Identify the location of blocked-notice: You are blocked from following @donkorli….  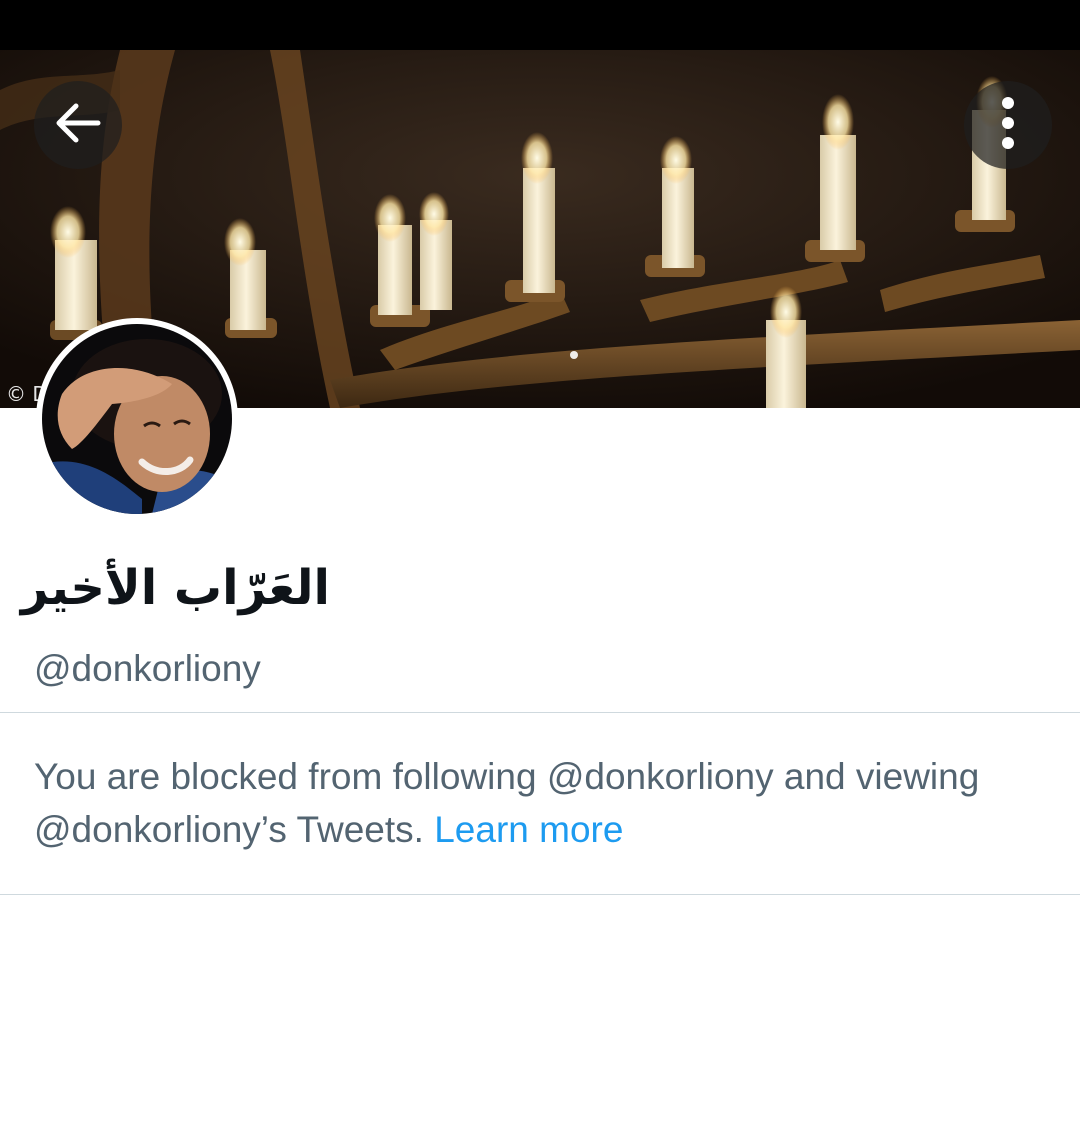
(539, 803).